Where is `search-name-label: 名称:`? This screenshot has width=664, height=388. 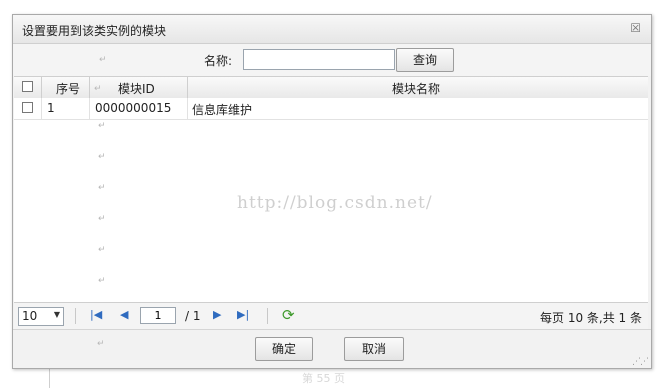
search-name-label: 名称: is located at coordinates (218, 61).